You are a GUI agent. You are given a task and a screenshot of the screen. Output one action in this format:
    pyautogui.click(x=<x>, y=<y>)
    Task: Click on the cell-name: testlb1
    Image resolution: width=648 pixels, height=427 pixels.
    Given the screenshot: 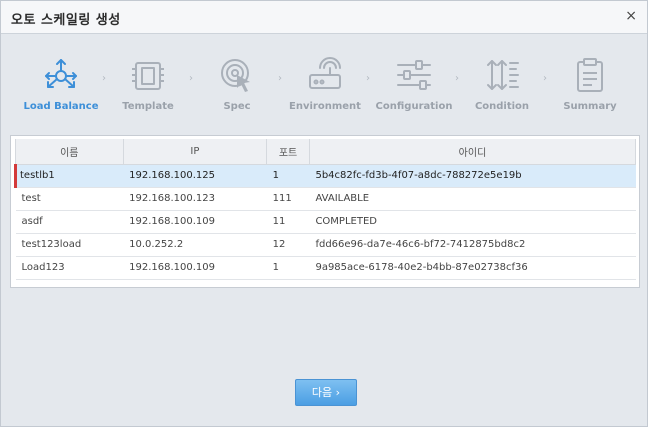 What is the action you would take?
    pyautogui.click(x=69, y=176)
    